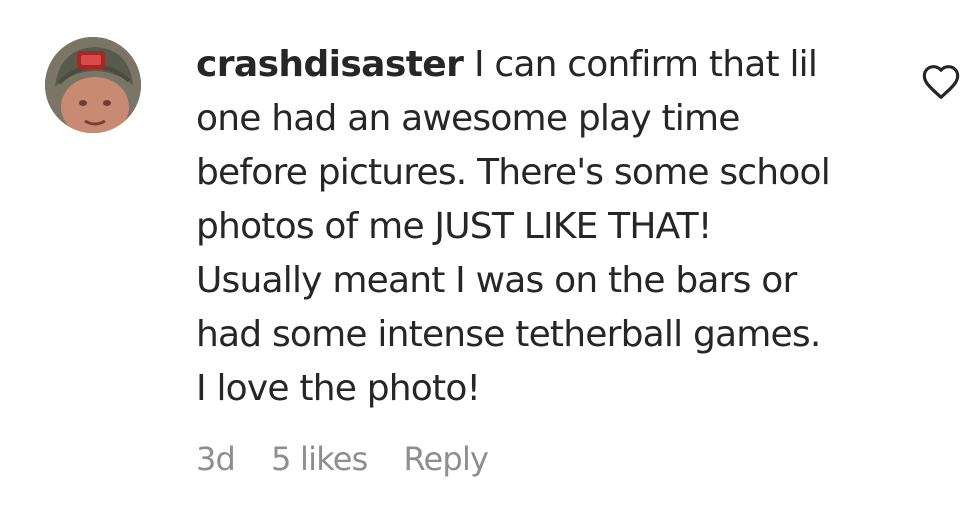 This screenshot has height=517, width=980. What do you see at coordinates (216, 459) in the screenshot?
I see `comment-timestamp: 3d` at bounding box center [216, 459].